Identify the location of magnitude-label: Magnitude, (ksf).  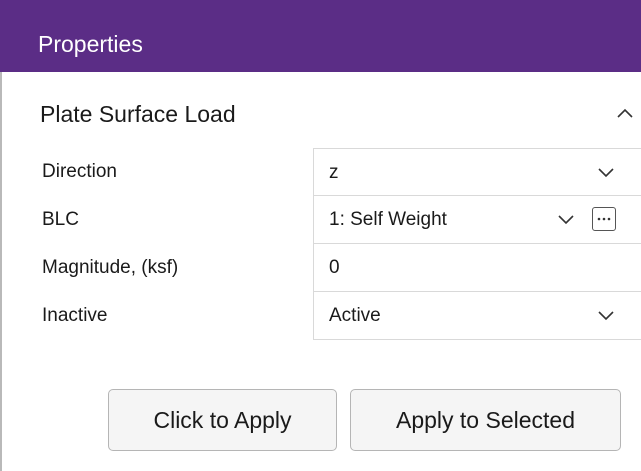
(110, 267).